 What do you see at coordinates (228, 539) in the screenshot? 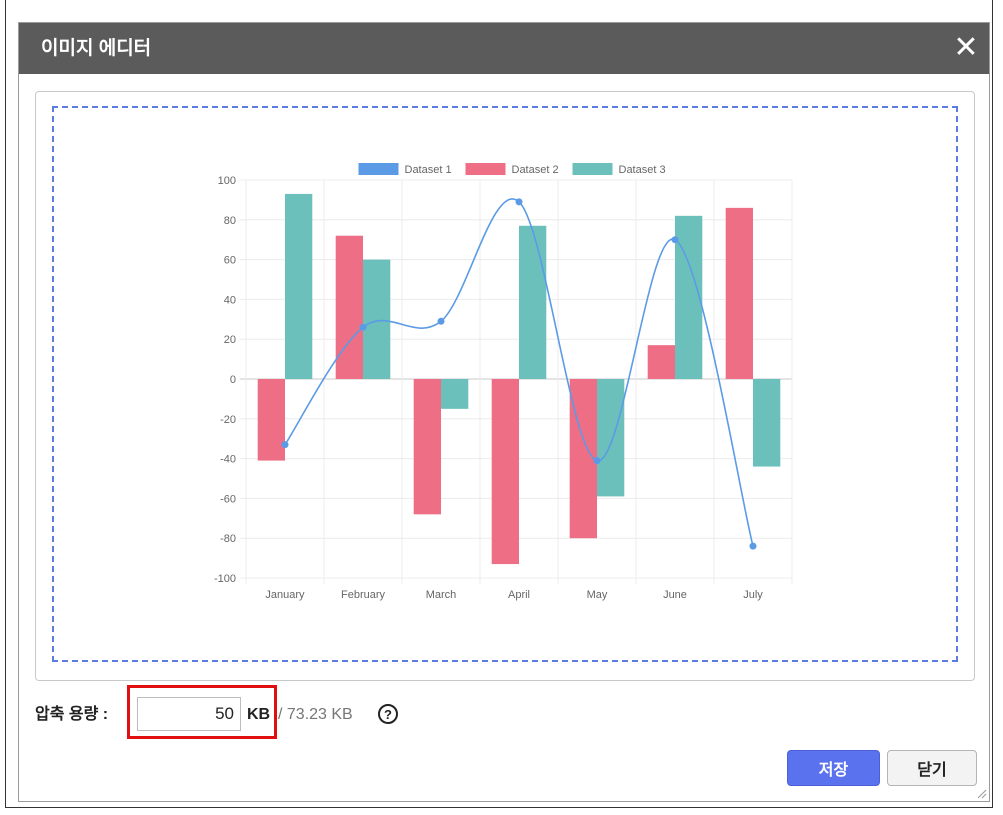
I see `y-tick-label: -80` at bounding box center [228, 539].